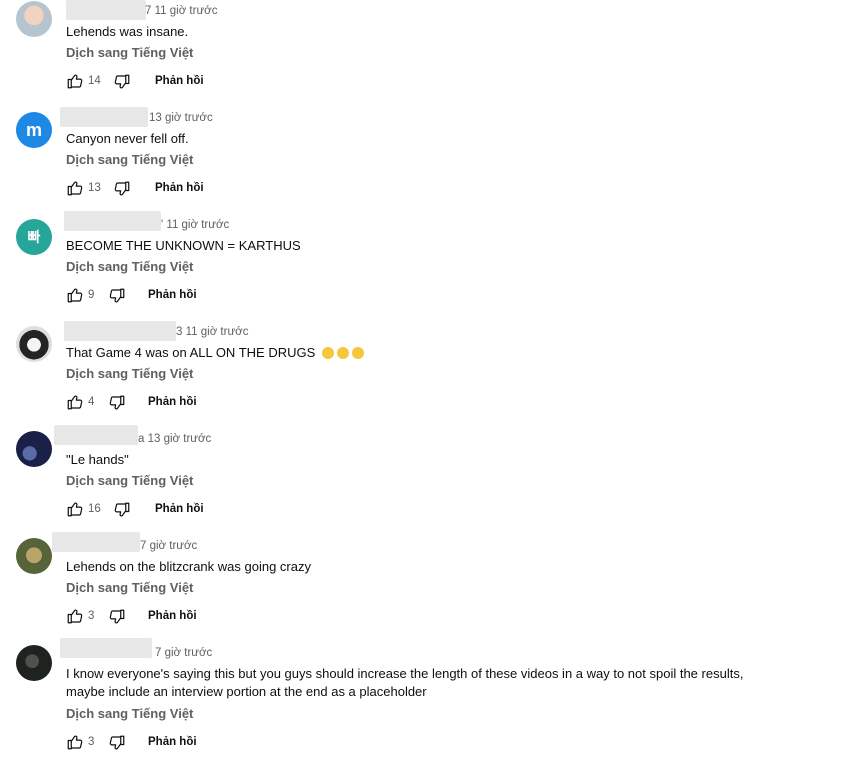 This screenshot has width=842, height=757. I want to click on avatar: m, so click(34, 130).